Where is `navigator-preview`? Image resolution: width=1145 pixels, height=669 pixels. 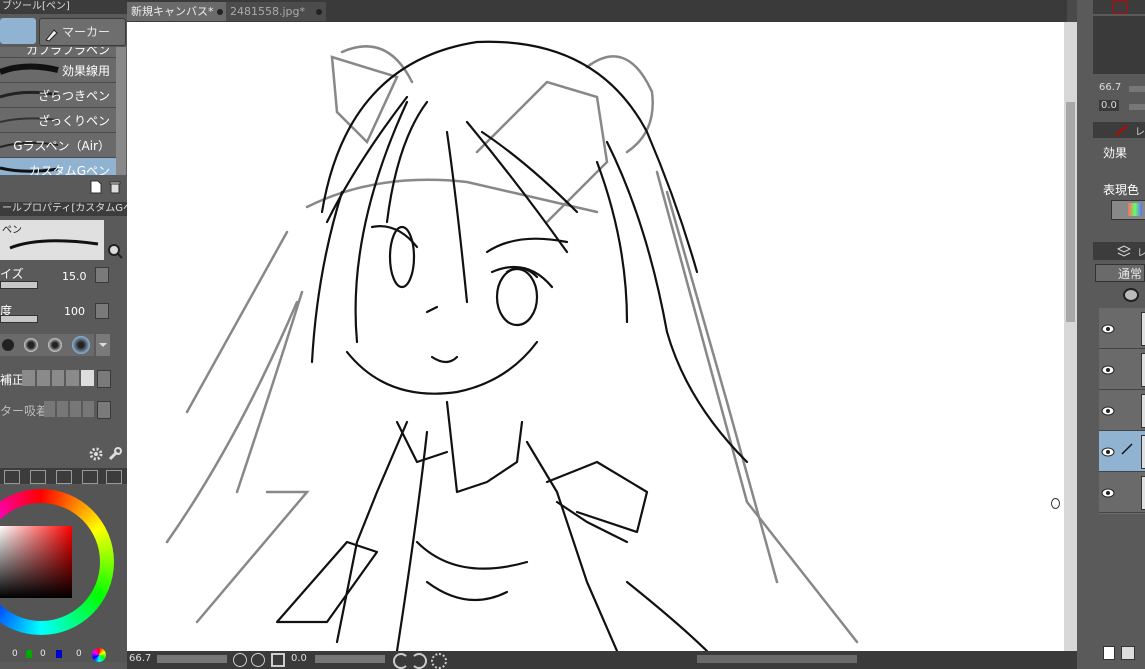 navigator-preview is located at coordinates (1119, 45).